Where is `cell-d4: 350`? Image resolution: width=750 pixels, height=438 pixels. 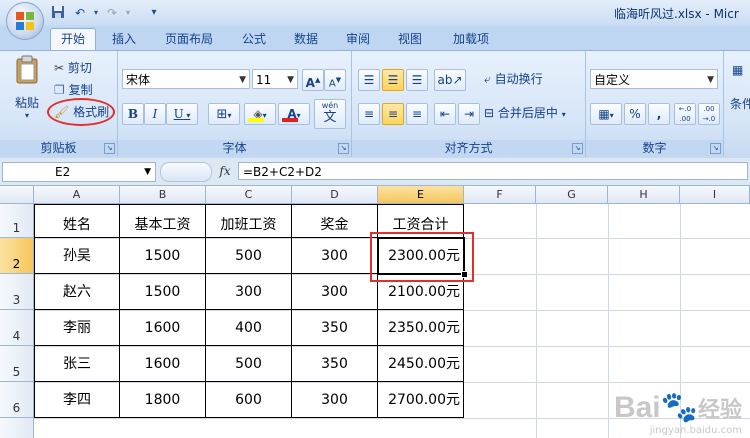
cell-d4: 350 is located at coordinates (335, 328).